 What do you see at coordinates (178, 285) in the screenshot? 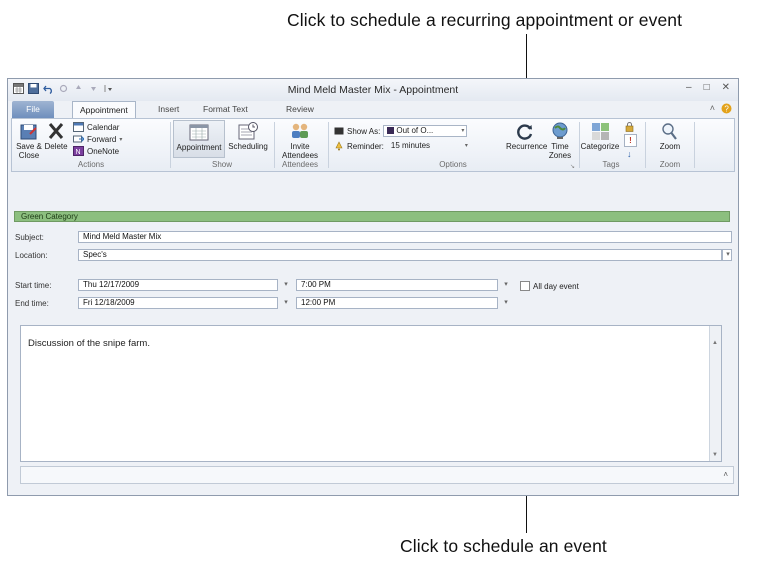
I see `start-date-field: Thu 12/17/2009` at bounding box center [178, 285].